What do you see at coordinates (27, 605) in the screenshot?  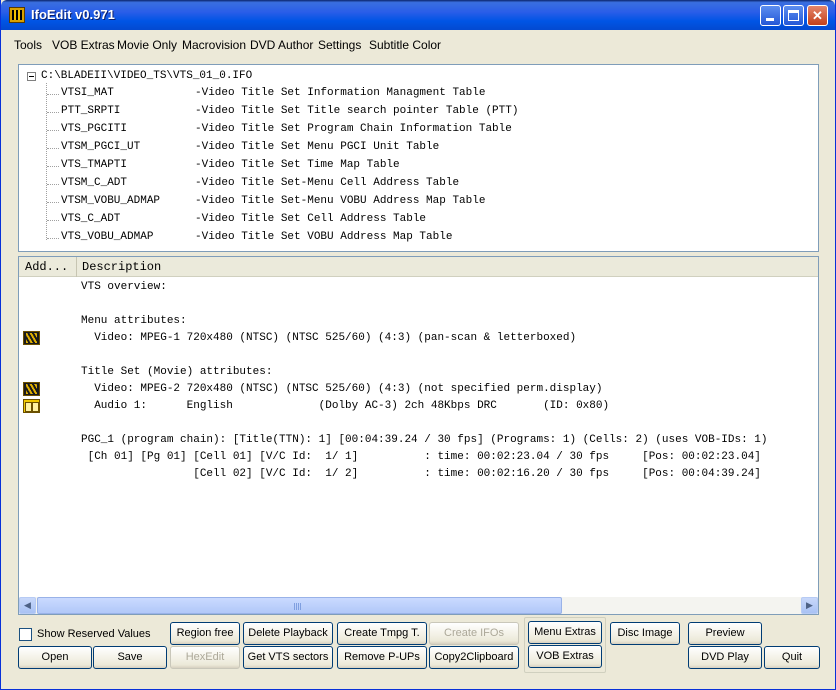 I see `scroll-left-button: ◀` at bounding box center [27, 605].